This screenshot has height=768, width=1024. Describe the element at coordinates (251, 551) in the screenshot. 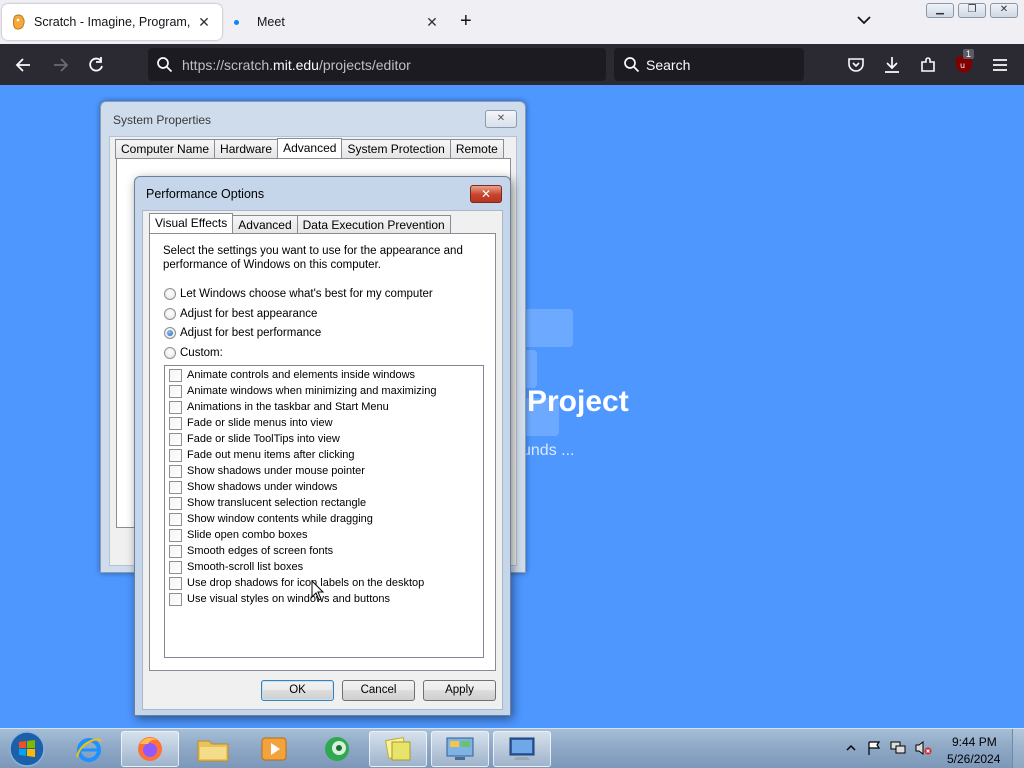

I see `list-item: Smooth edges of screen fonts` at that location.